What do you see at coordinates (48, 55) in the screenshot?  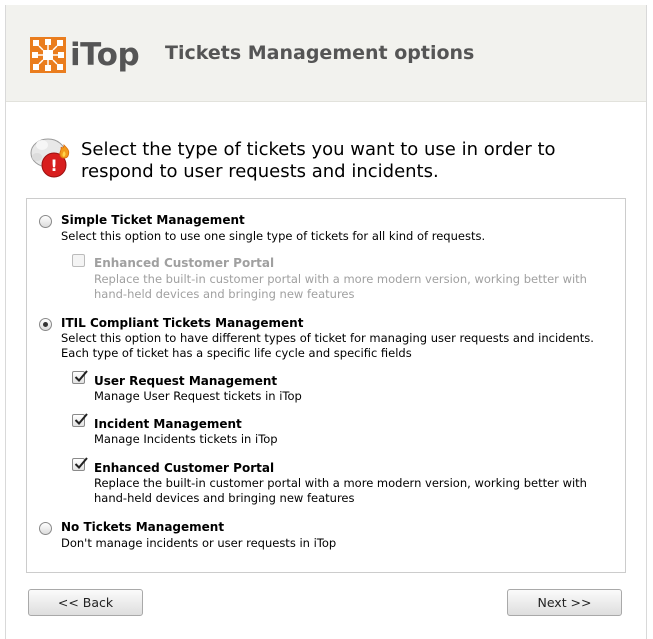 I see `itop-logo-icon` at bounding box center [48, 55].